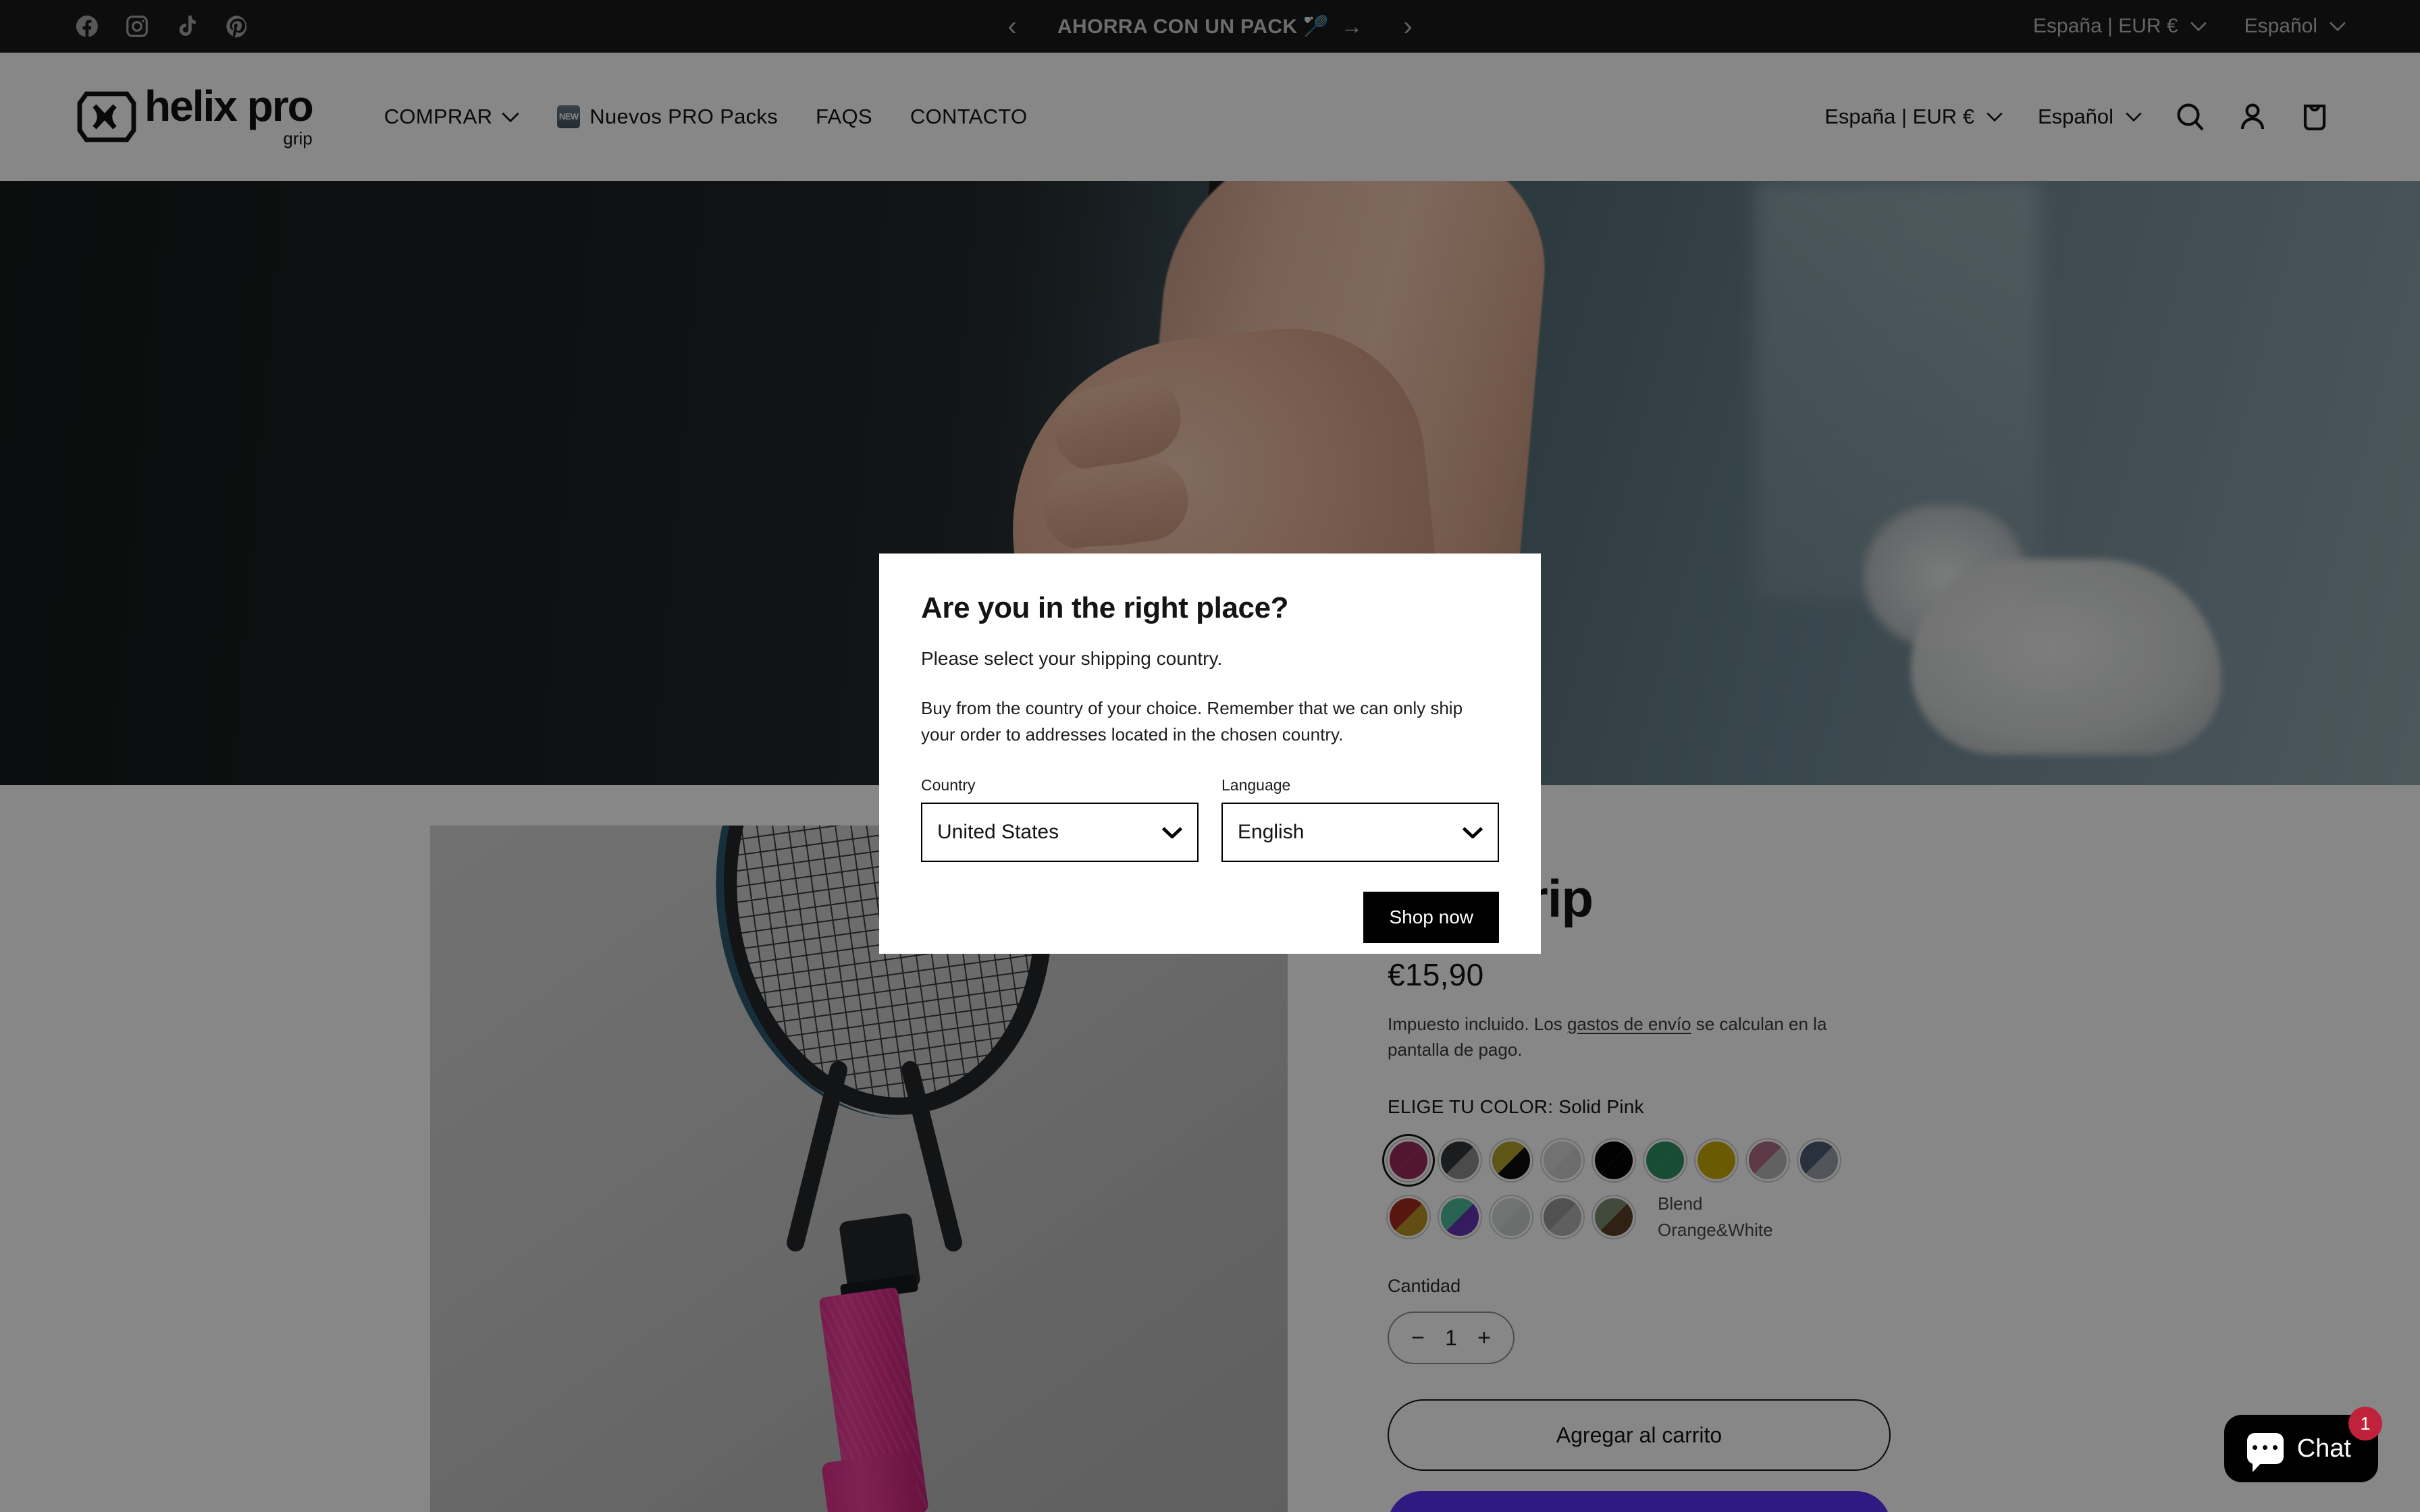 The width and height of the screenshot is (2420, 1512). What do you see at coordinates (1271, 832) in the screenshot?
I see `language-select-value: English` at bounding box center [1271, 832].